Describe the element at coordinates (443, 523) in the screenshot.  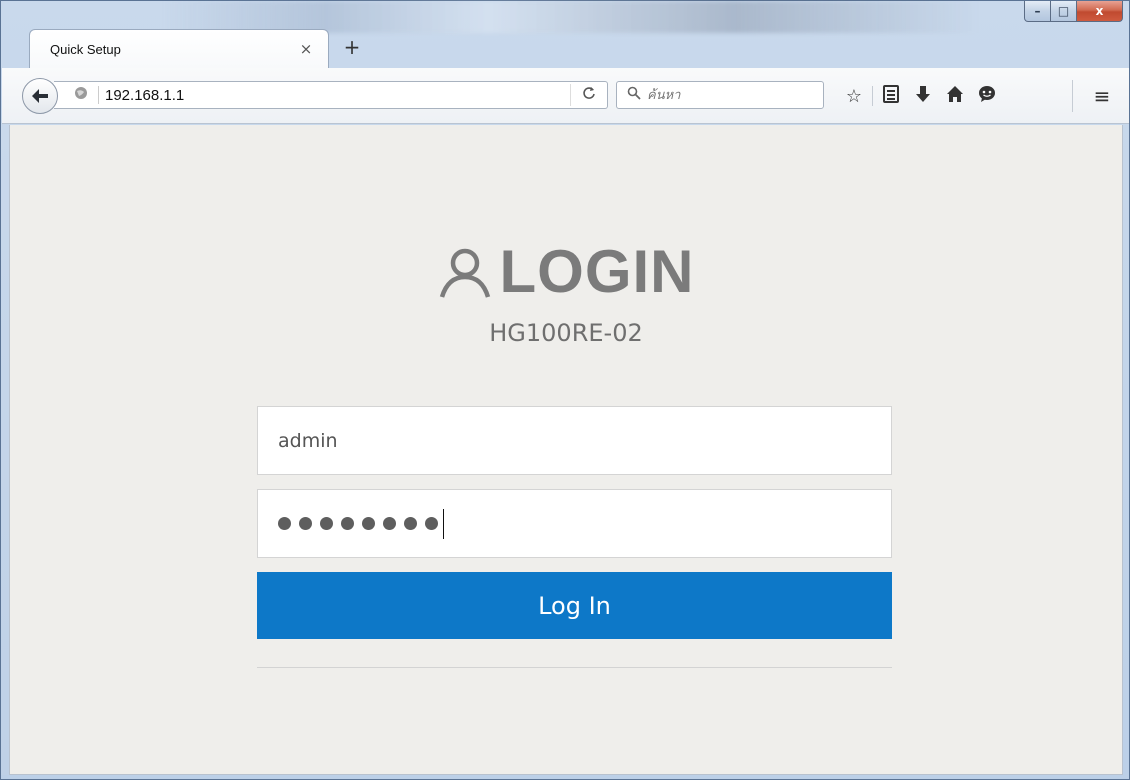
I see `text-caret` at that location.